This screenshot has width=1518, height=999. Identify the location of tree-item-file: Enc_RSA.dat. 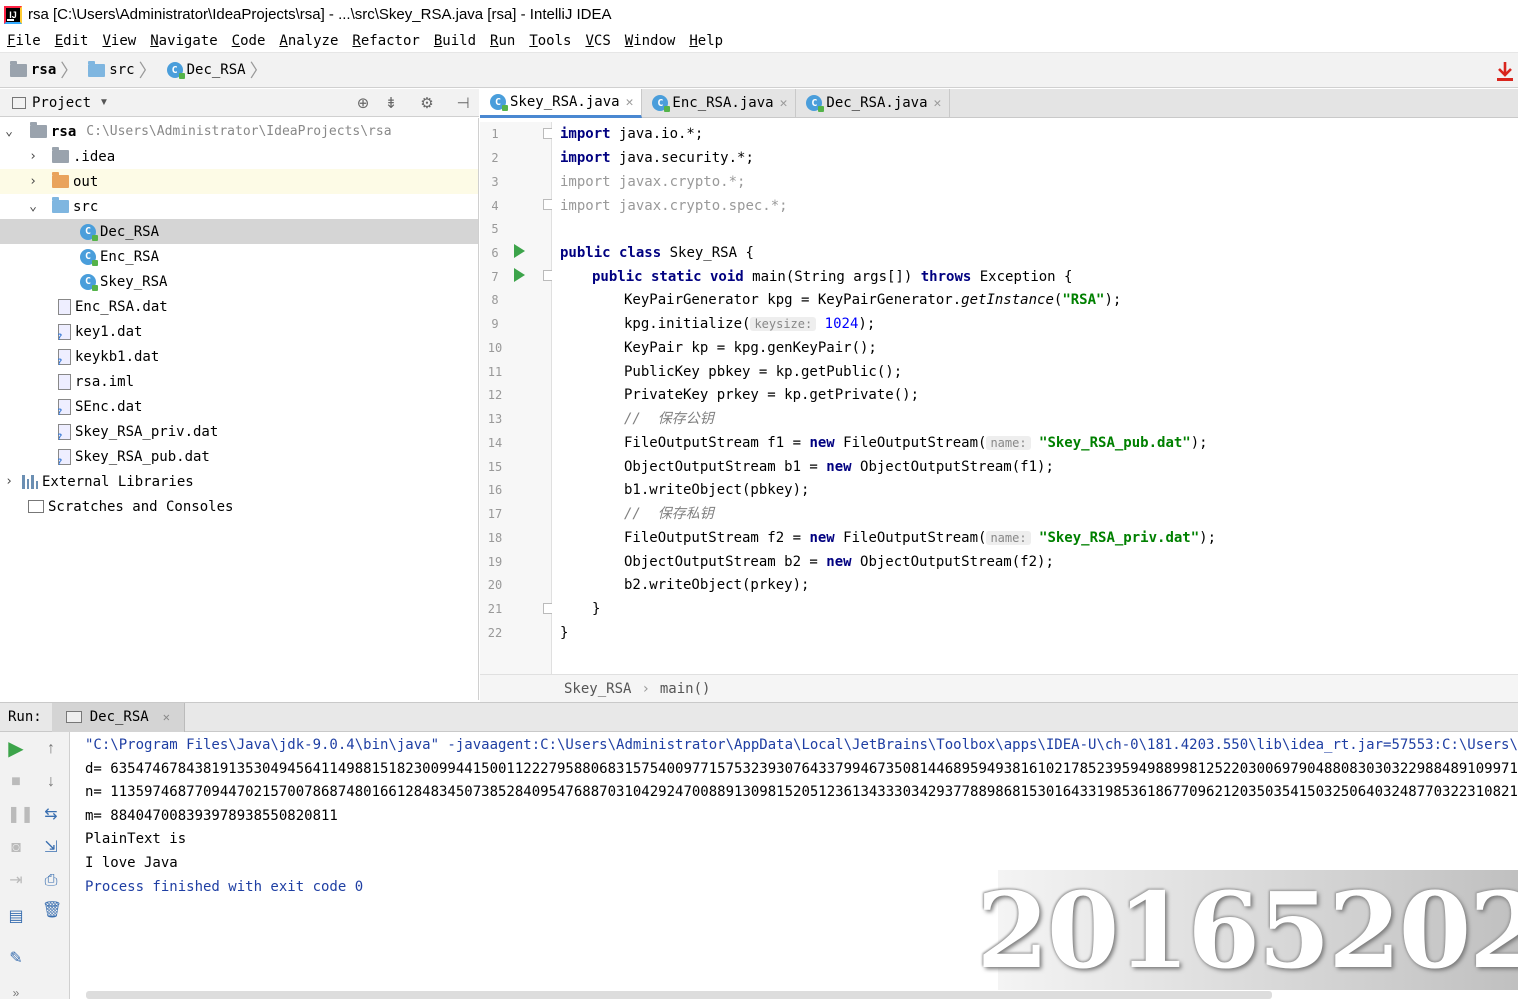
(239, 306).